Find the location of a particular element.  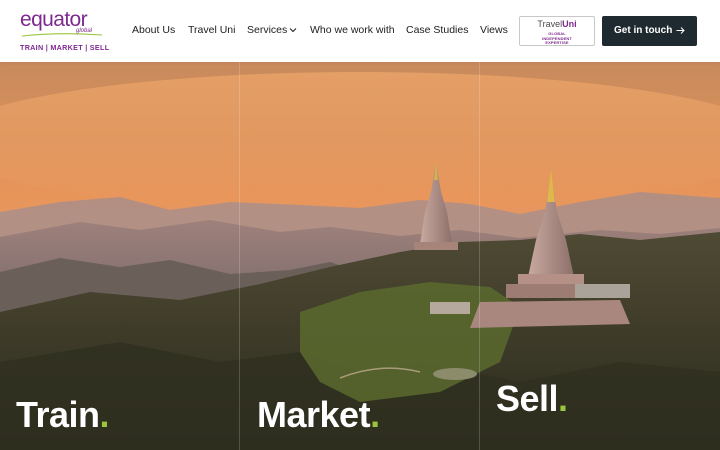

hero-market-text: Market is located at coordinates (314, 414).